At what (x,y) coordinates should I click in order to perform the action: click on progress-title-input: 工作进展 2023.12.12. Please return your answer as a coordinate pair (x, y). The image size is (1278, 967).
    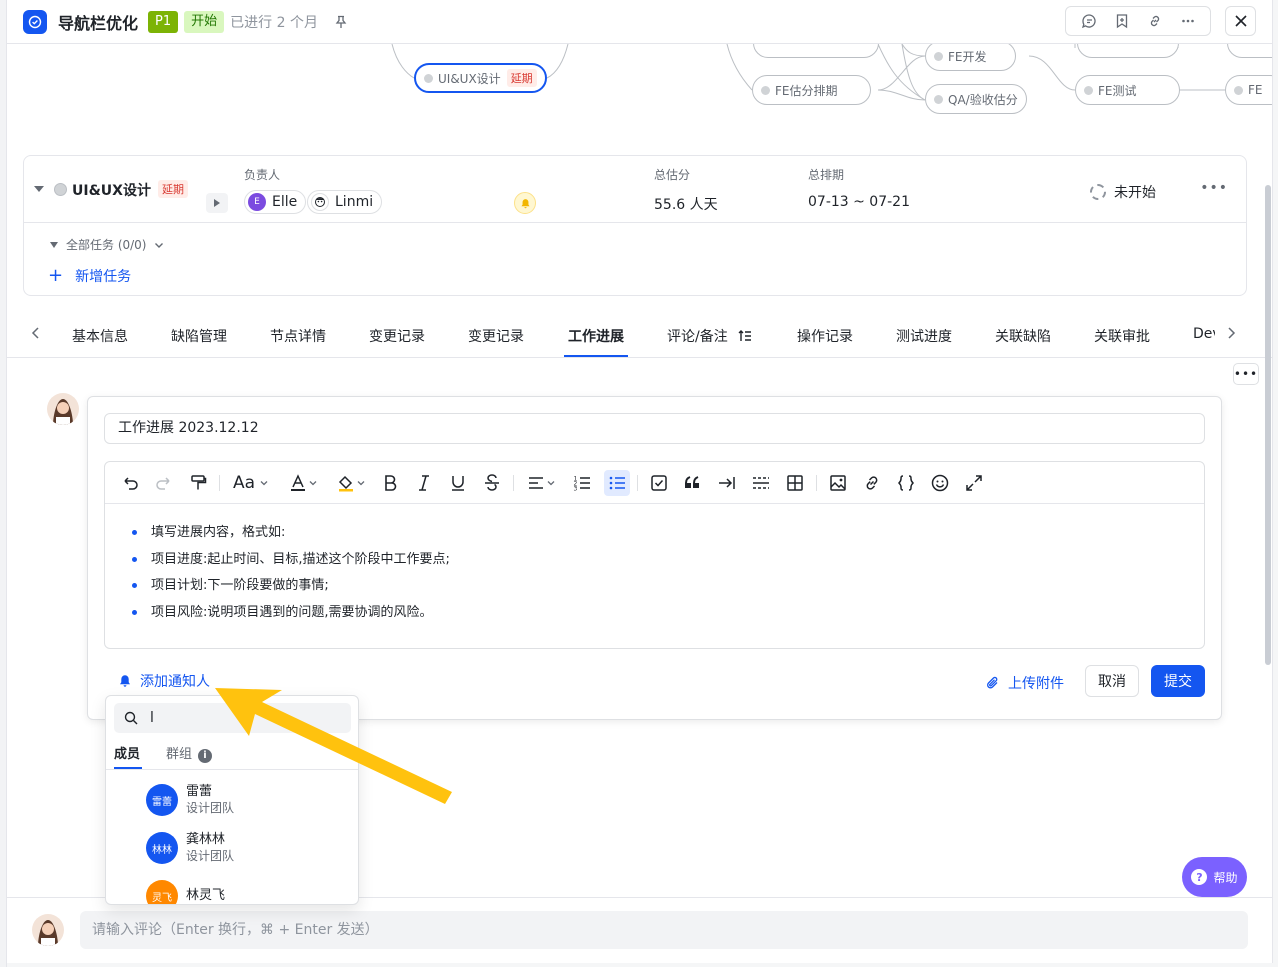
    Looking at the image, I should click on (654, 428).